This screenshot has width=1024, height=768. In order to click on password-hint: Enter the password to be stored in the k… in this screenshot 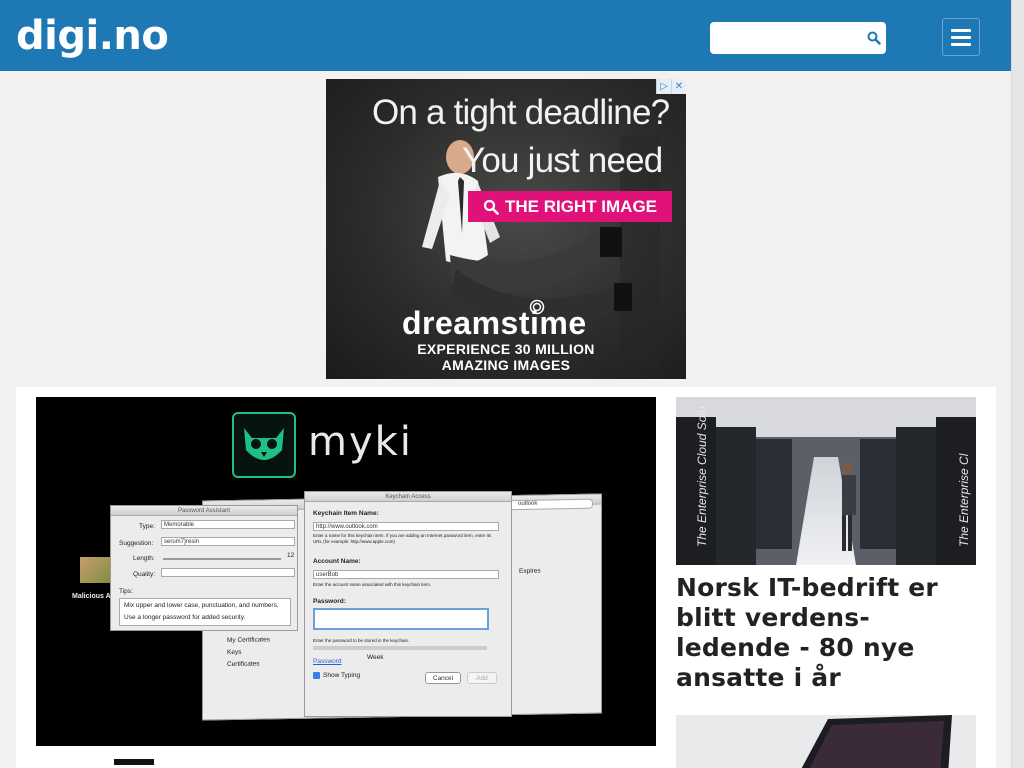, I will do `click(361, 640)`.